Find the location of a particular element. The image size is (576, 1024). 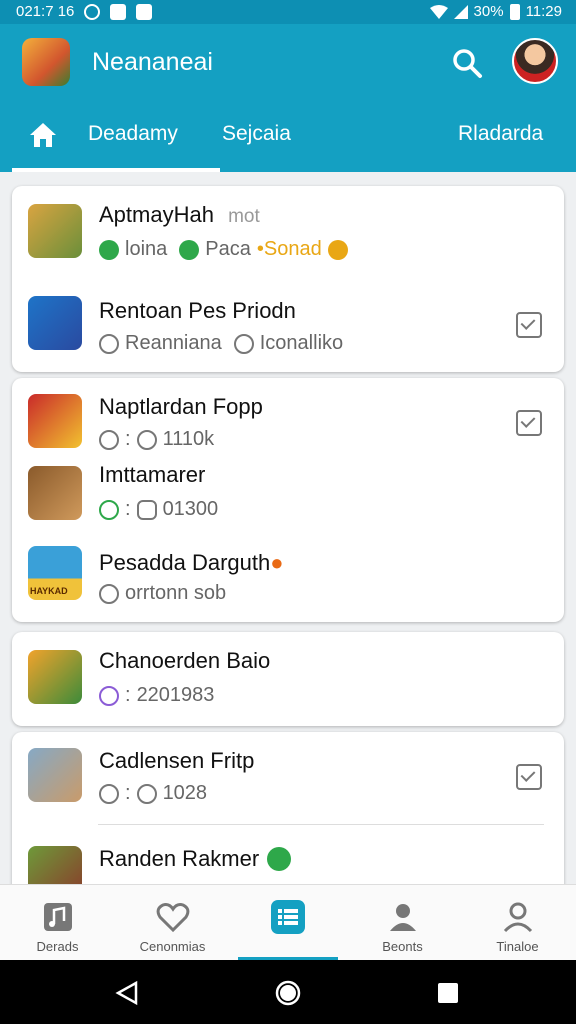

game-meta: orrtonn sob is located at coordinates (162, 593).